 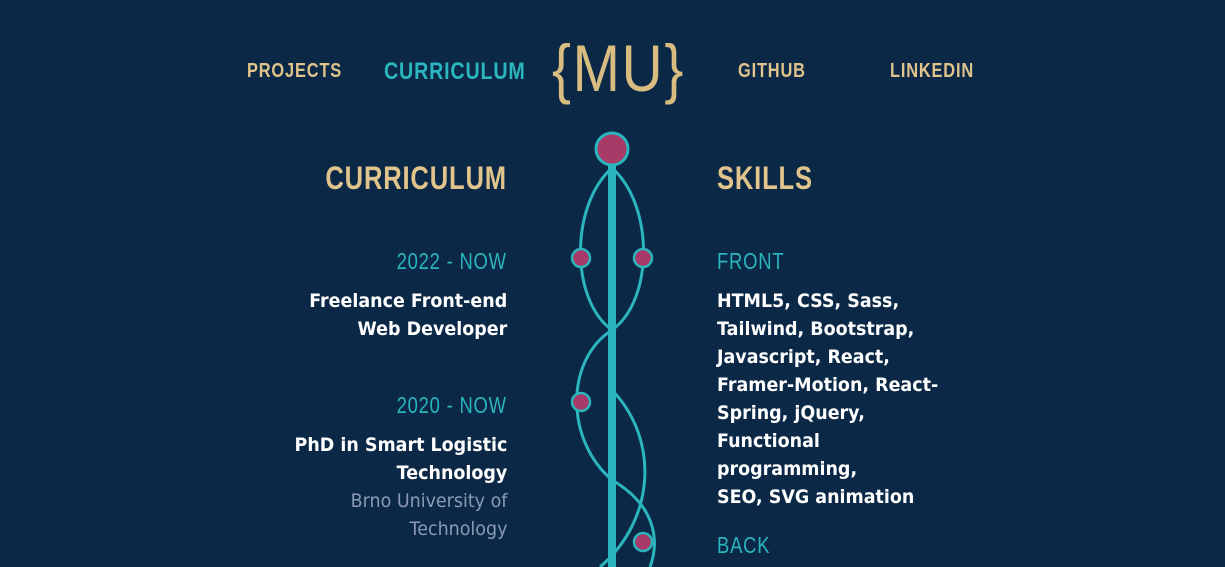 I want to click on timeline-start-node, so click(x=612, y=149).